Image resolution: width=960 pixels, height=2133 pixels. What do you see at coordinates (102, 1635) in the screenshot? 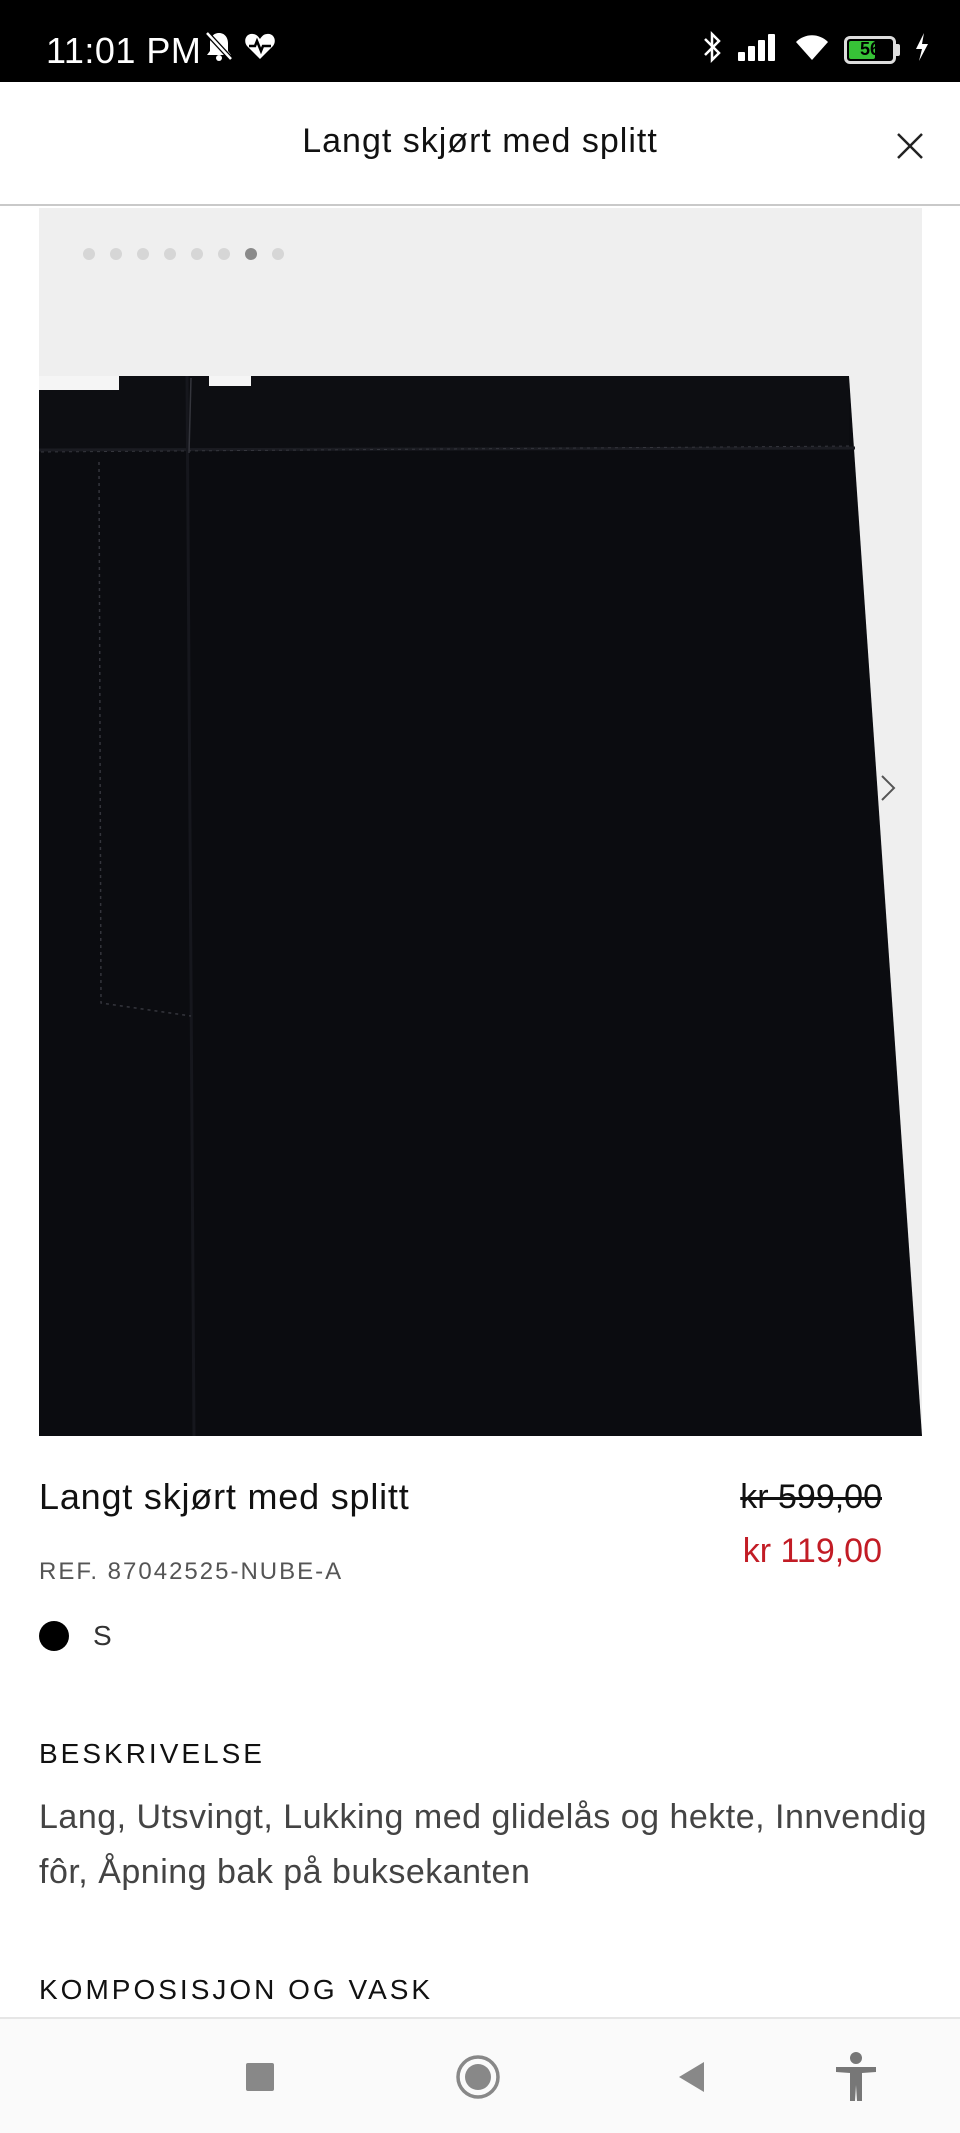
I see `size-label: S` at bounding box center [102, 1635].